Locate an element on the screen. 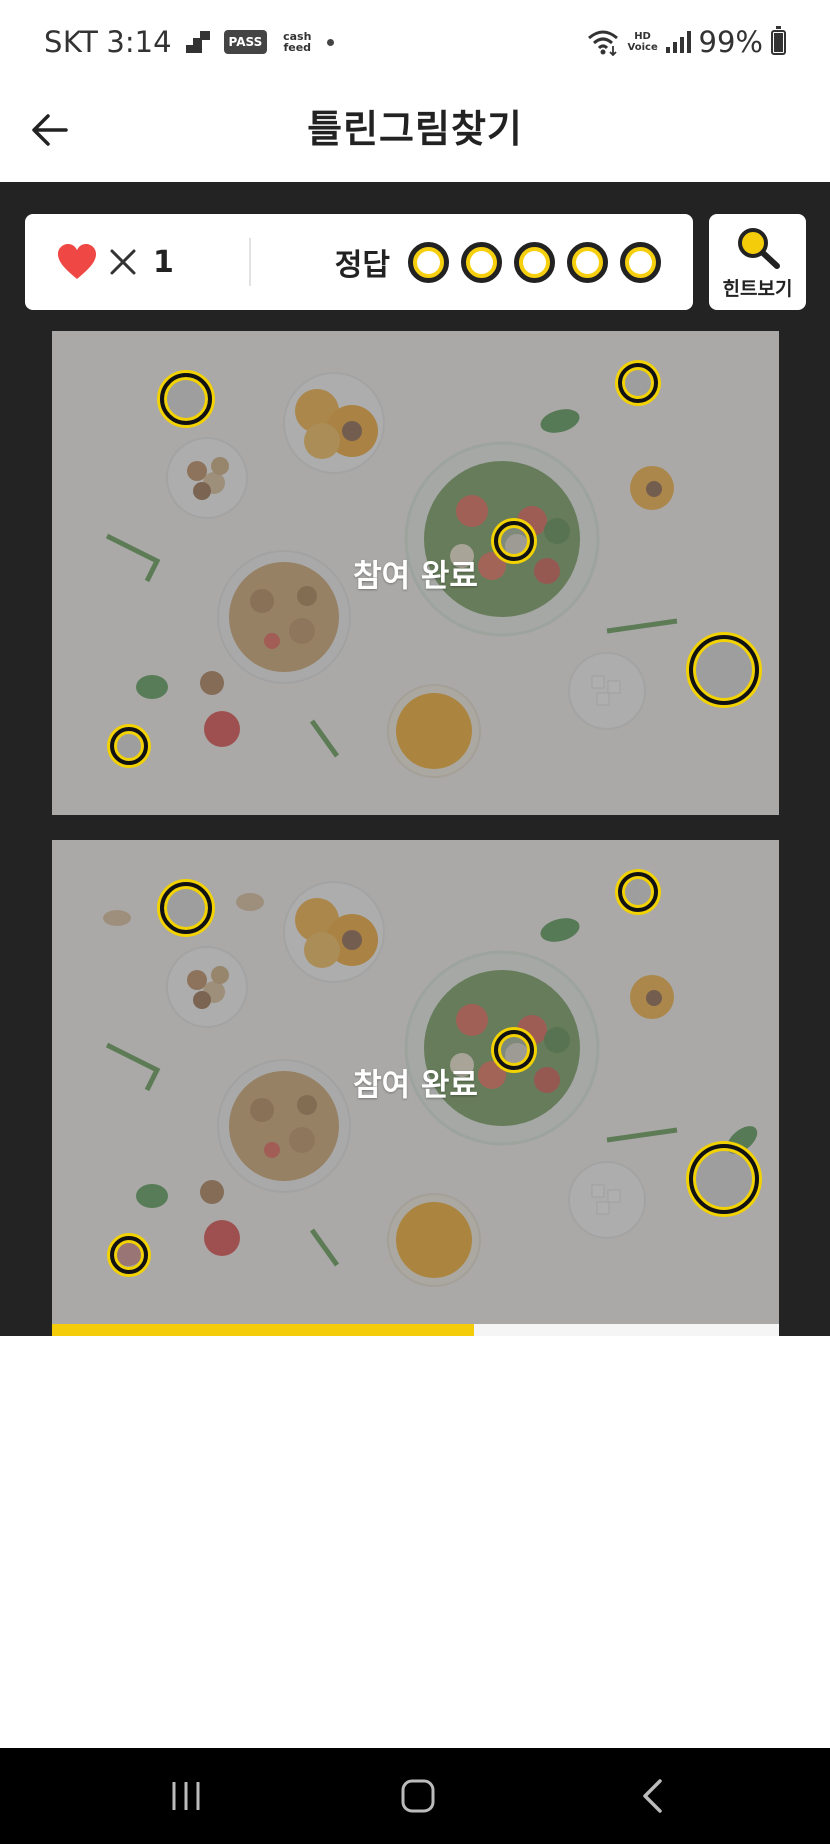 Image resolution: width=830 pixels, height=1844 pixels. signal-icon is located at coordinates (678, 42).